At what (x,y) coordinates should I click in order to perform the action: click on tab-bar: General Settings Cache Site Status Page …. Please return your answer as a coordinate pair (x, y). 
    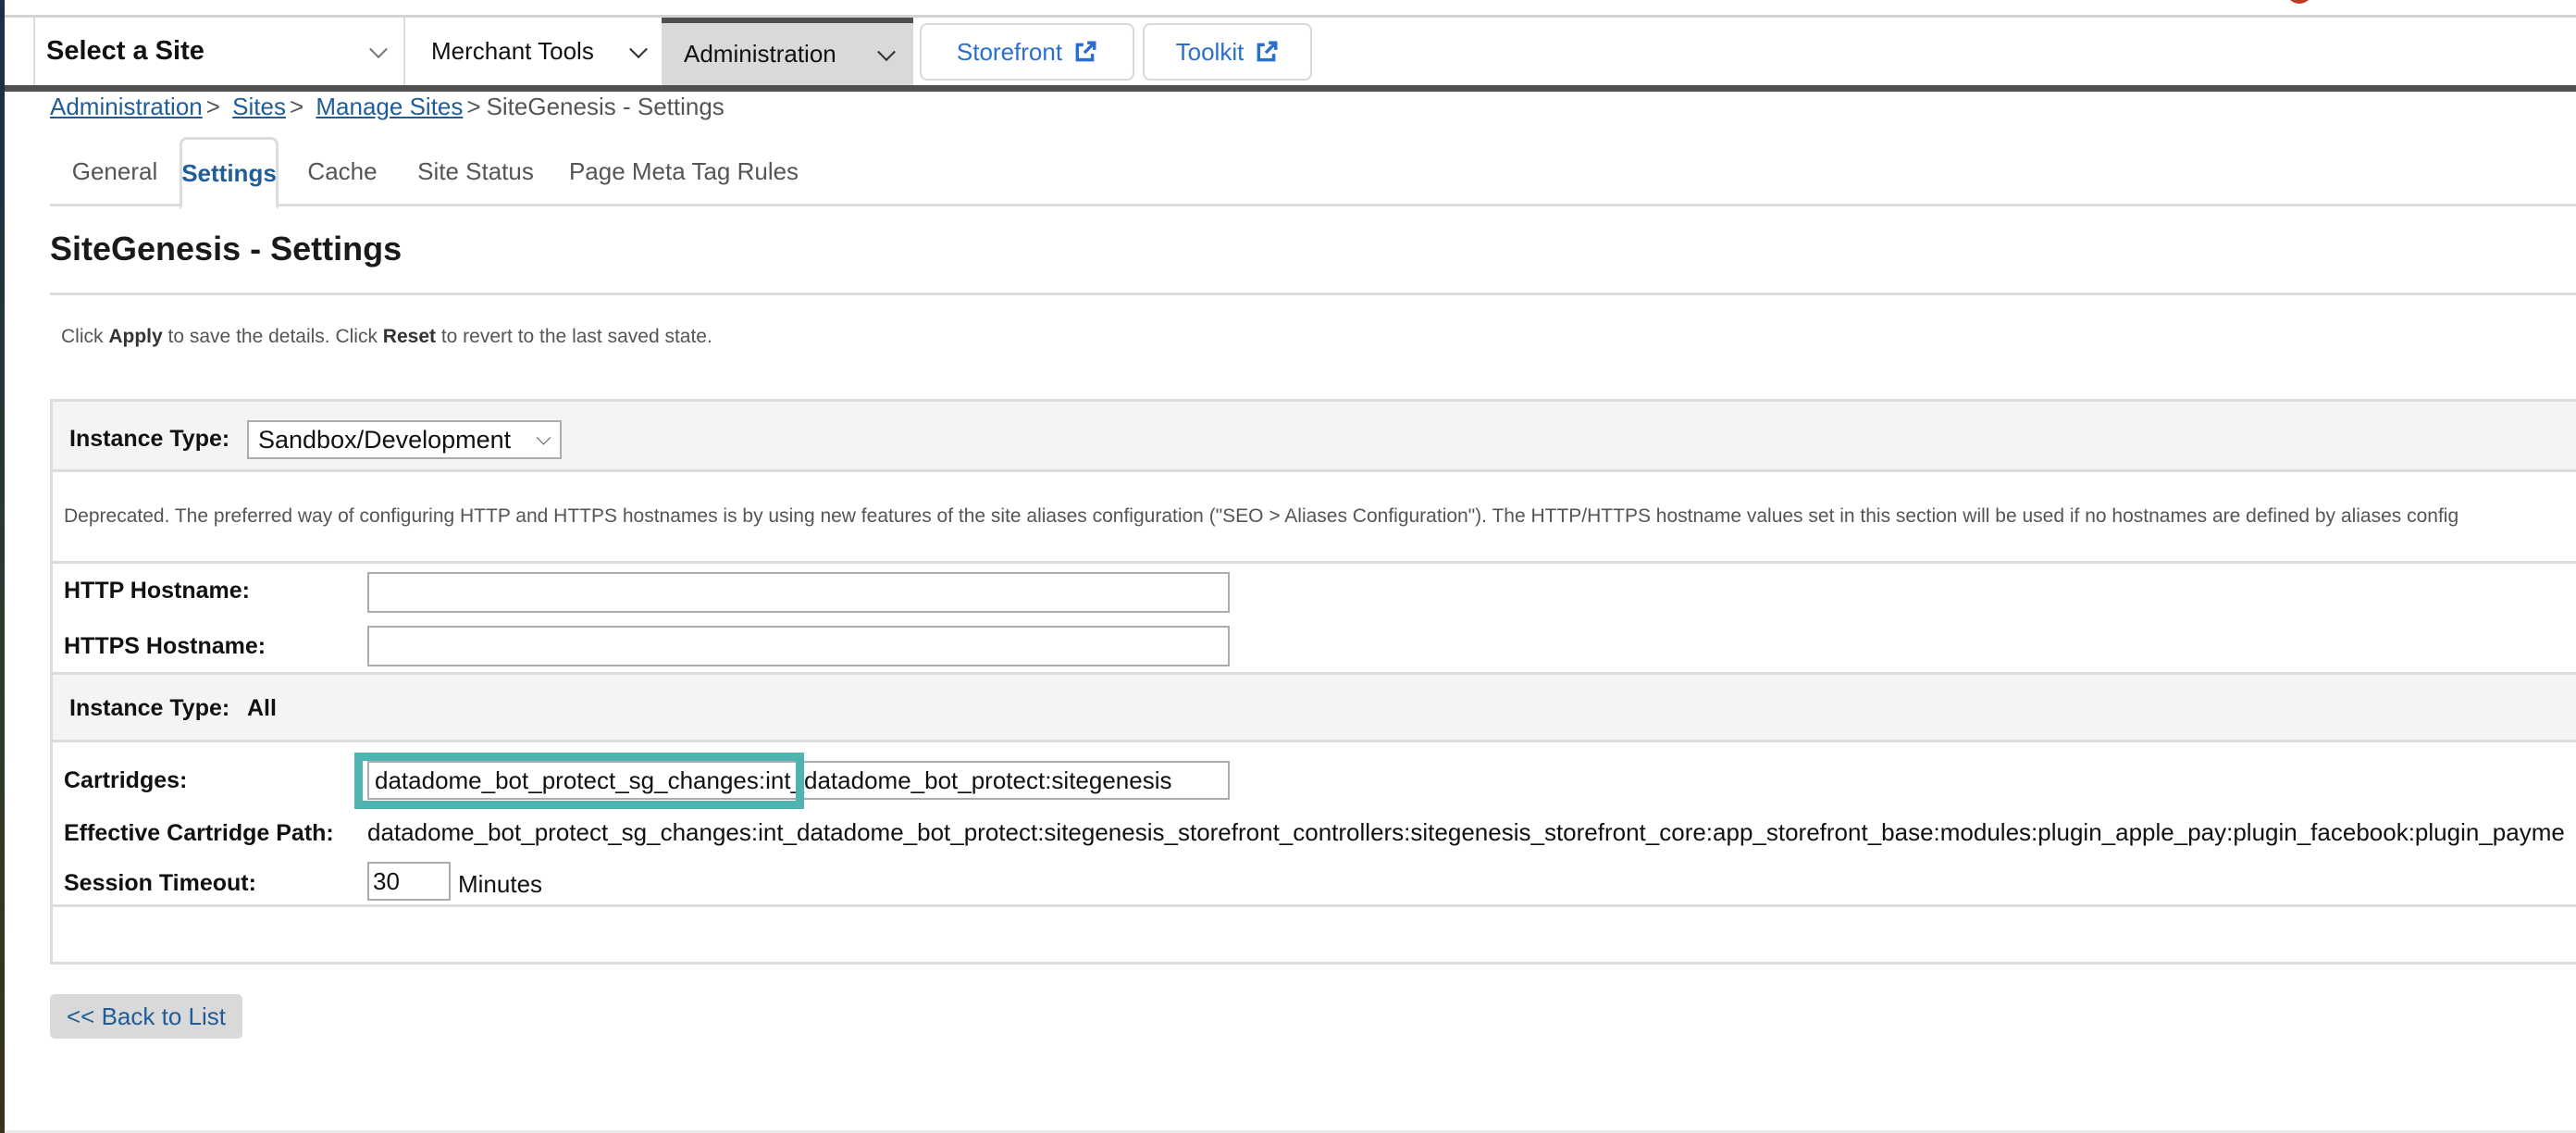
    Looking at the image, I should click on (1313, 173).